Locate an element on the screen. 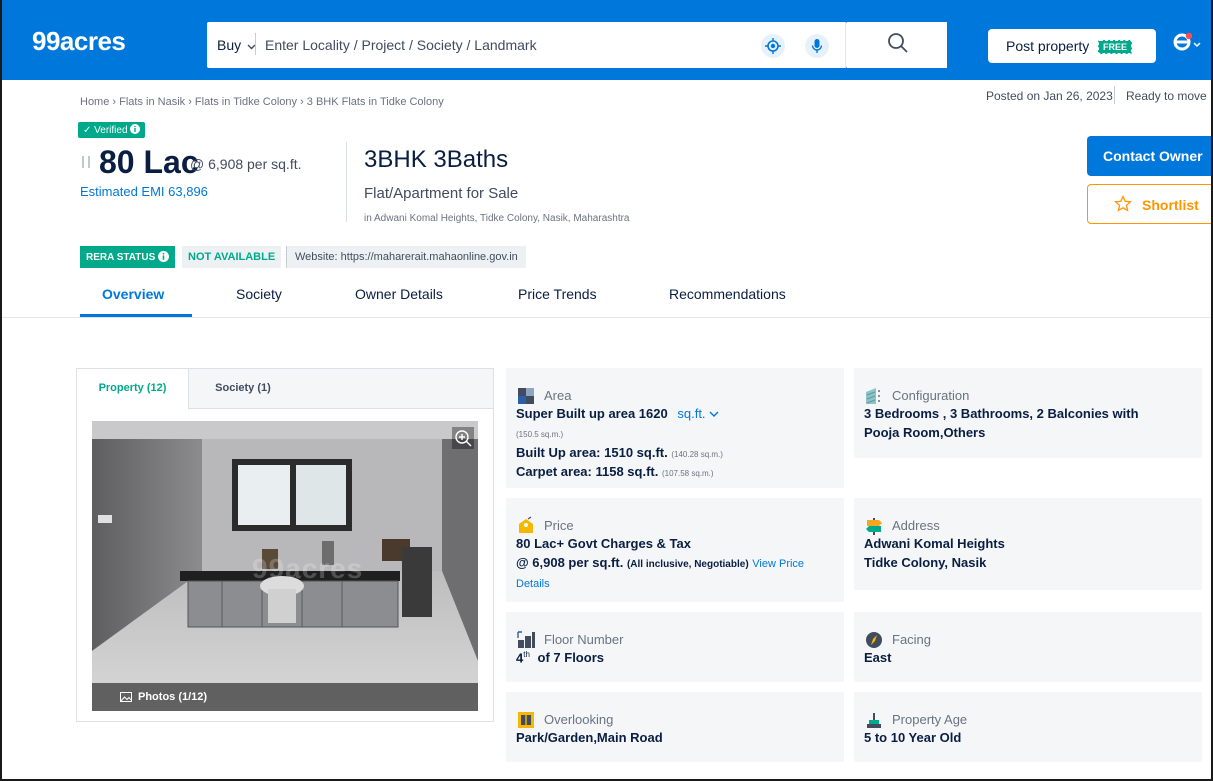 The height and width of the screenshot is (781, 1213). contact-owner-button: Contact Owner is located at coordinates (1149, 156).